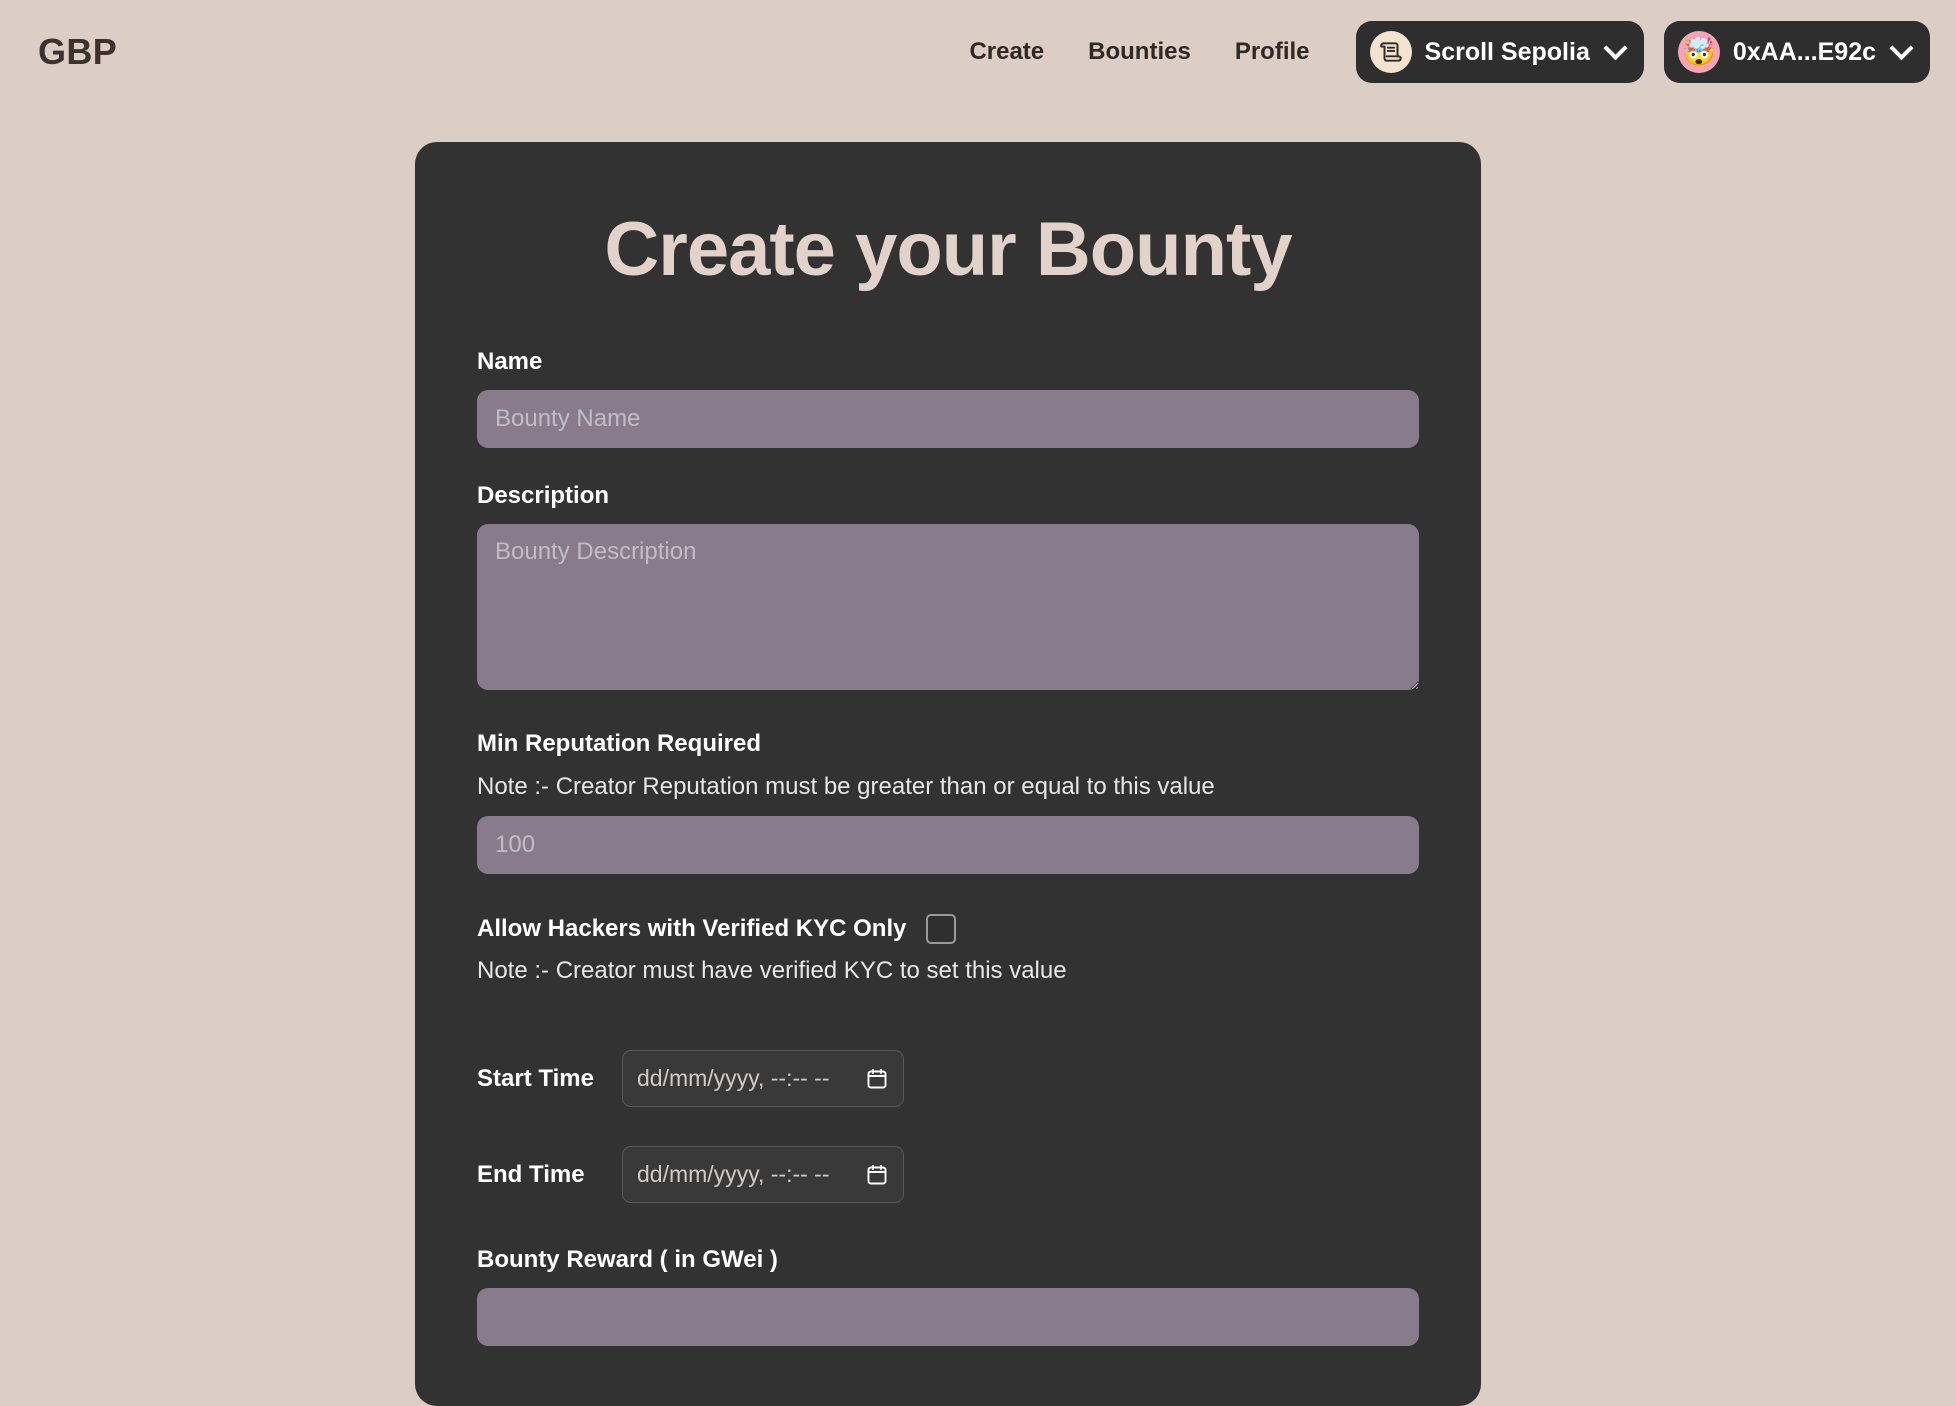 Image resolution: width=1956 pixels, height=1406 pixels. I want to click on end-time-label: End Time, so click(531, 1174).